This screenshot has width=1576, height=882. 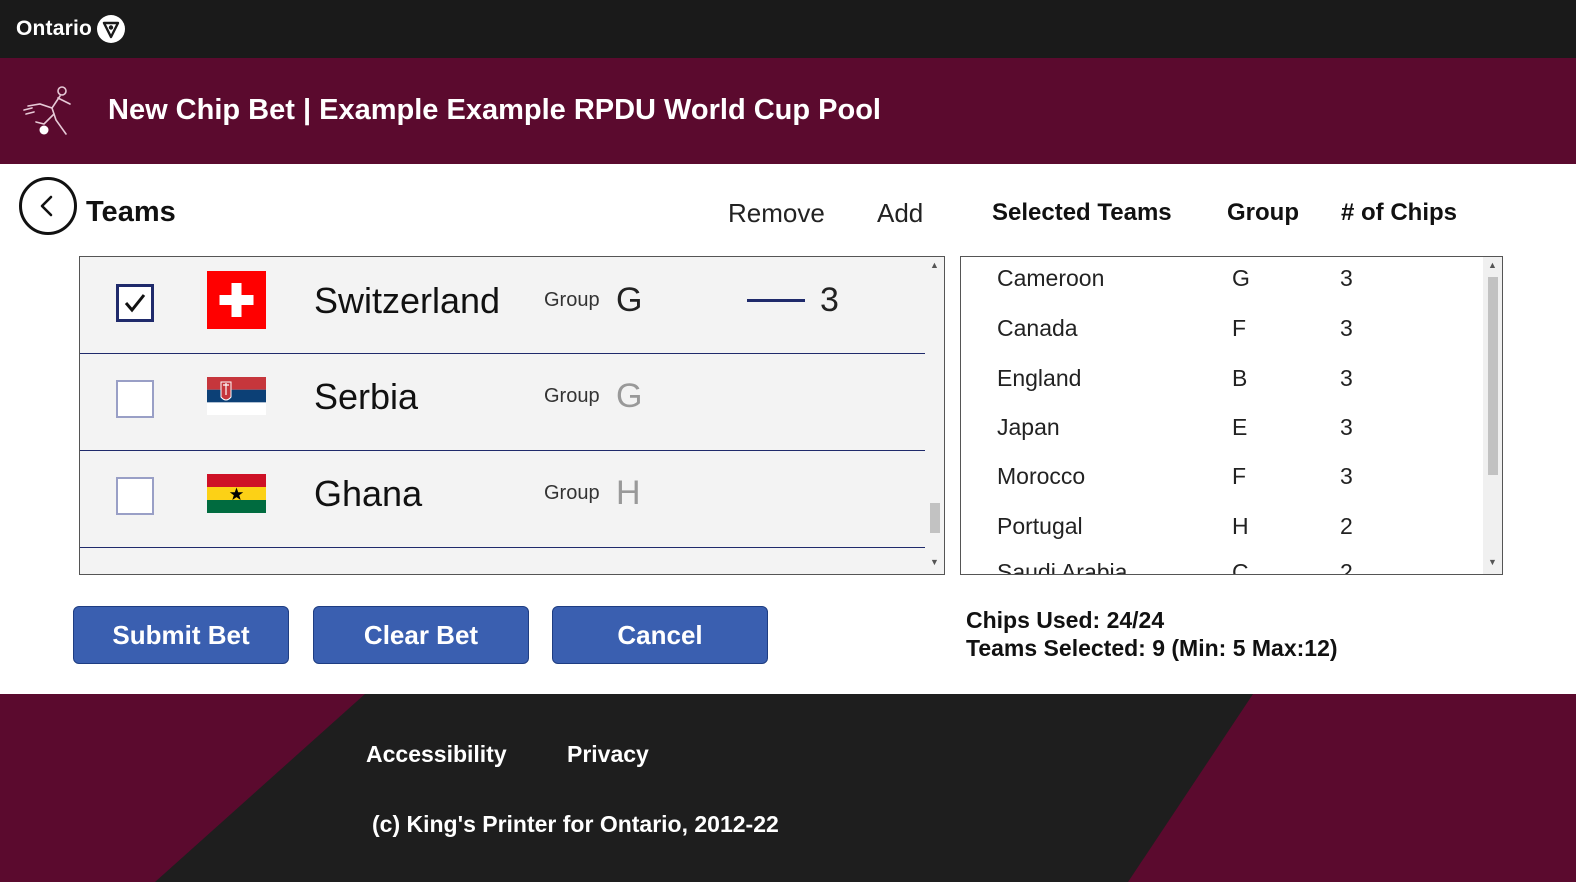 I want to click on team-name: Serbia, so click(x=366, y=396).